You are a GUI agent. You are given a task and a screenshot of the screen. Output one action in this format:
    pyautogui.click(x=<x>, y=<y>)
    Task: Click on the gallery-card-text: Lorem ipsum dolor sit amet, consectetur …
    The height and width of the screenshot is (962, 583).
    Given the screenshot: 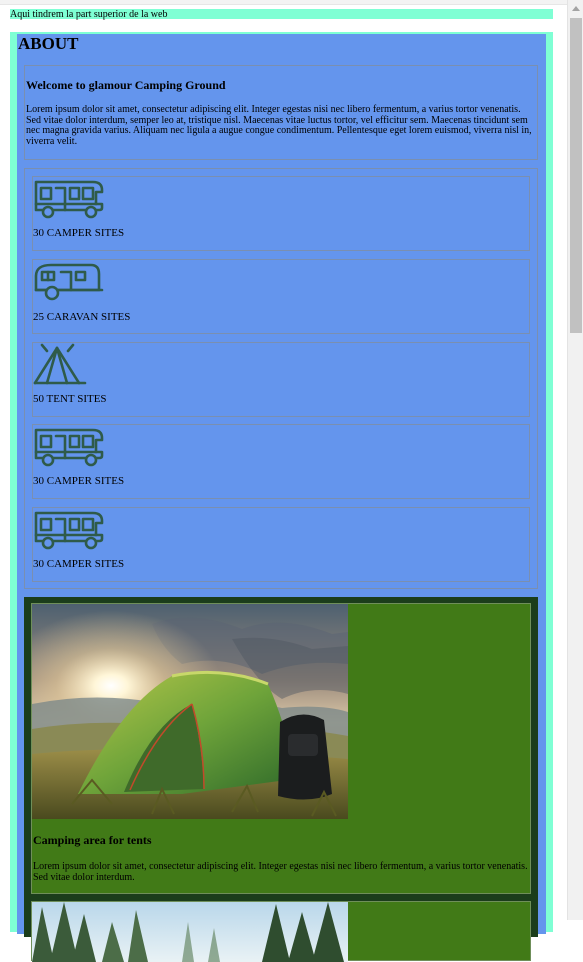 What is the action you would take?
    pyautogui.click(x=280, y=872)
    